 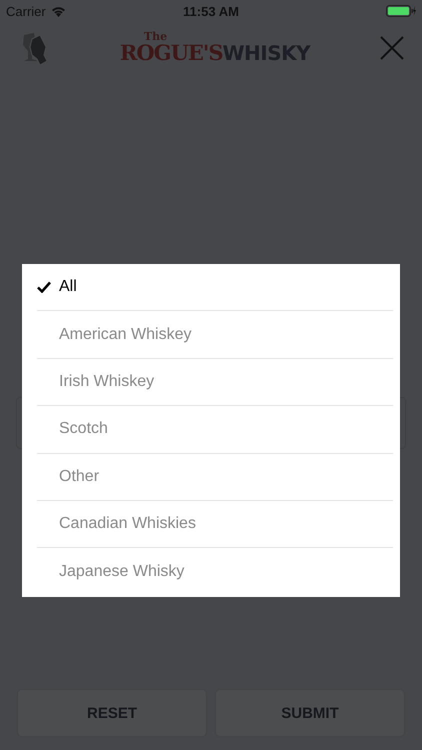 What do you see at coordinates (83, 429) in the screenshot?
I see `option-label: Scotch` at bounding box center [83, 429].